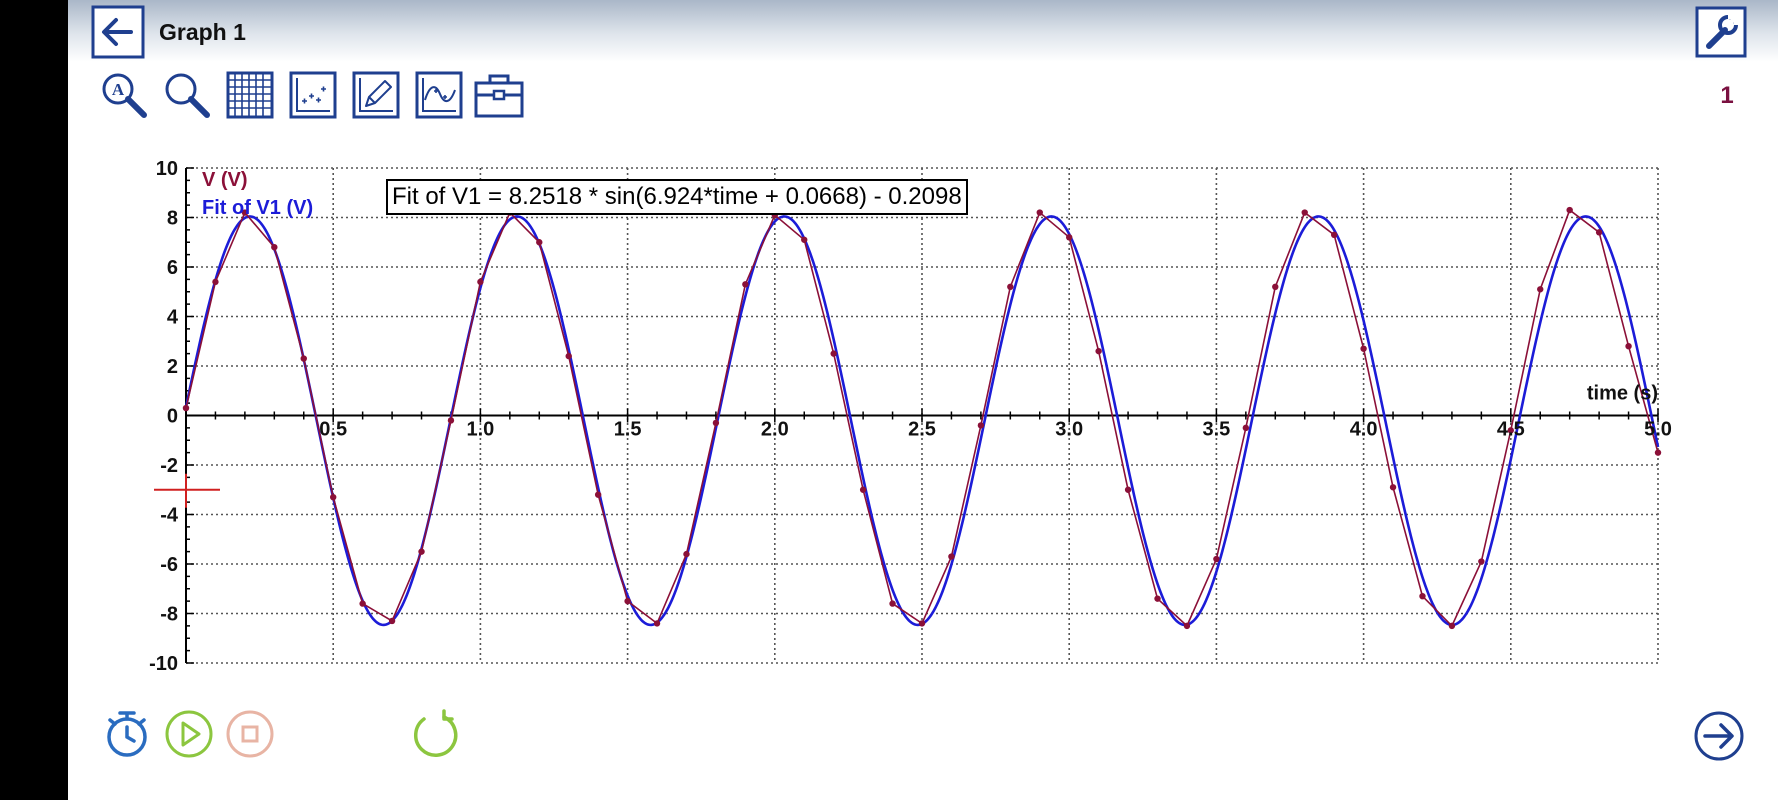  I want to click on stop-icon, so click(250, 734).